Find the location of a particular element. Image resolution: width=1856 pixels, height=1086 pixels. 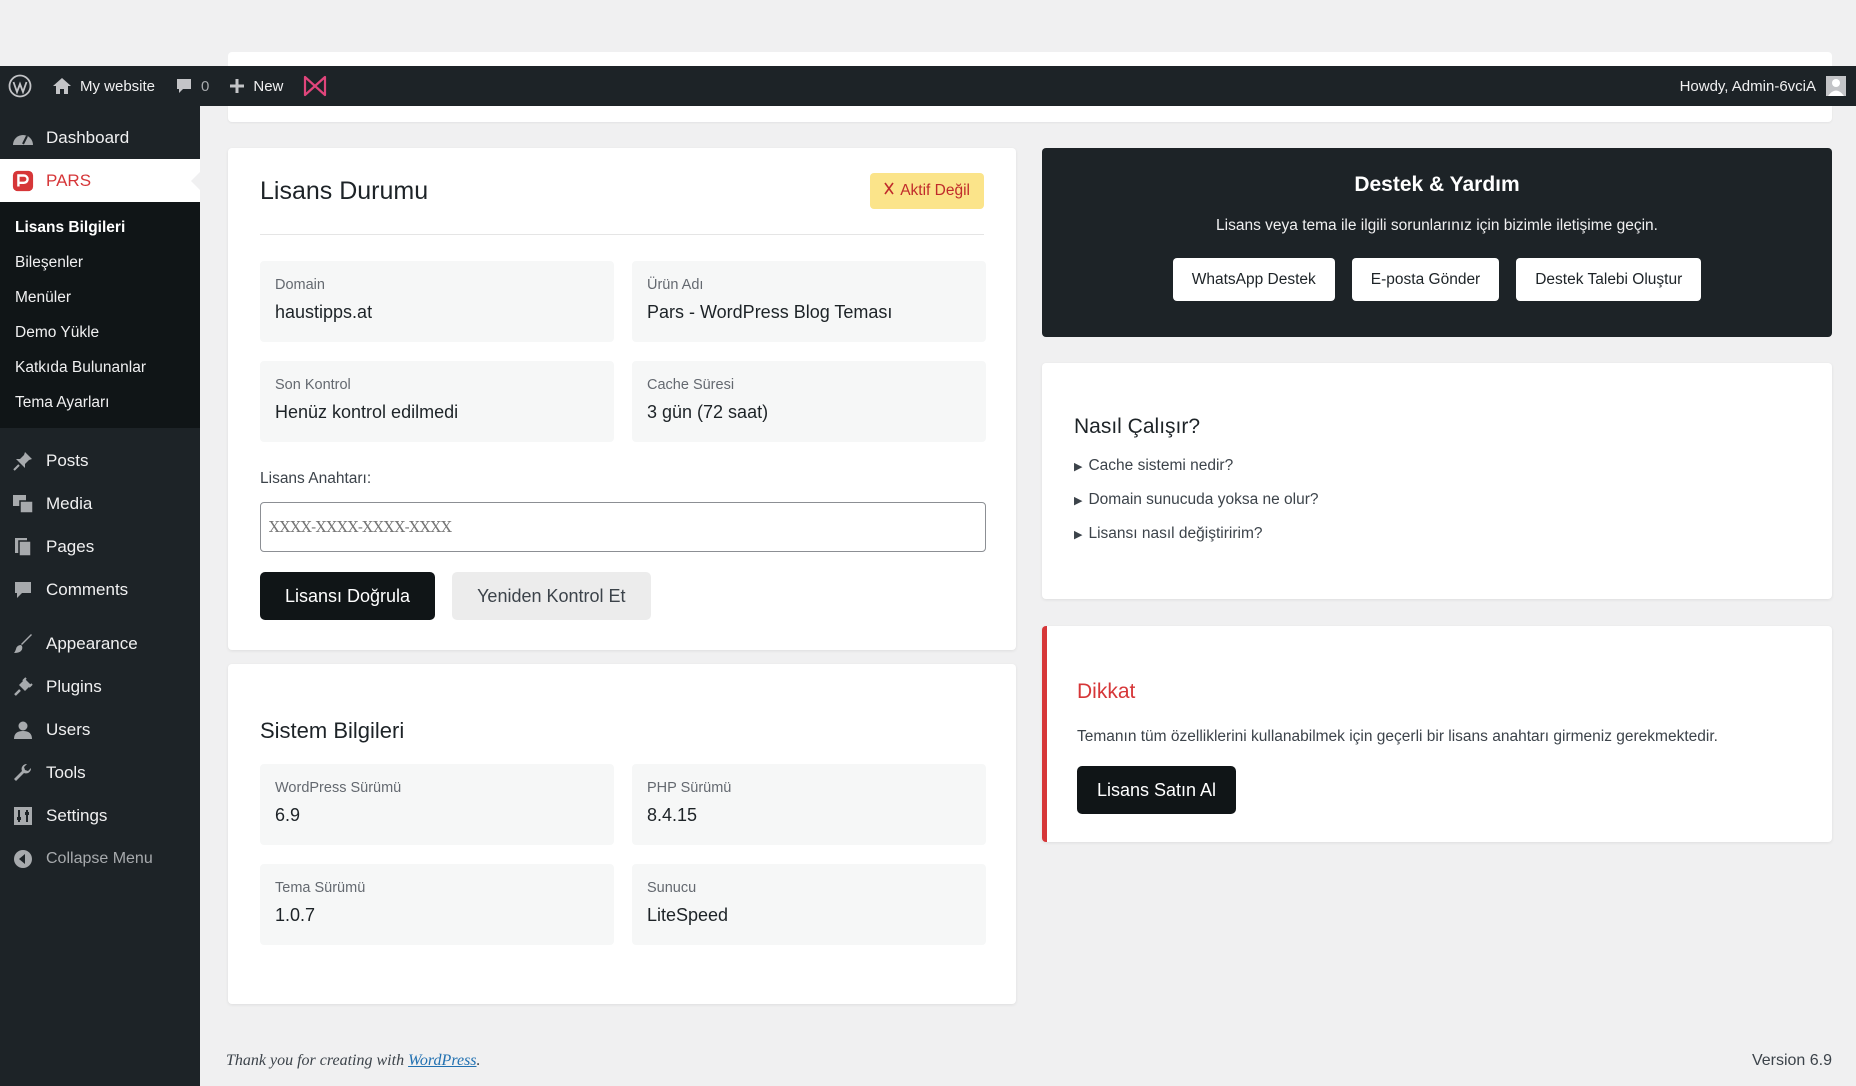

info-value: Henüz kontrol edilmedi is located at coordinates (367, 412).